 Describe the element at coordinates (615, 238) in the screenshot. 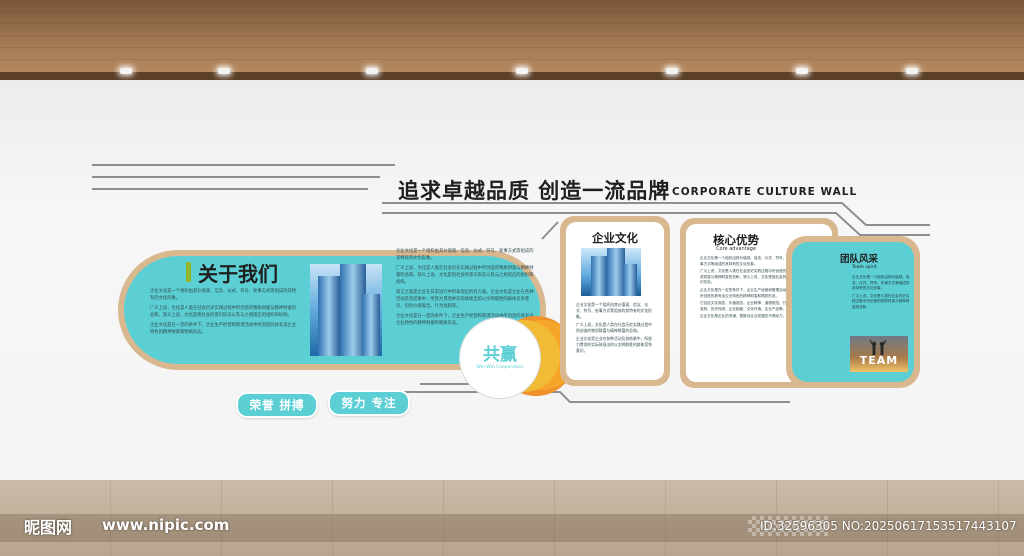

I see `culture-title: 企业文化` at that location.